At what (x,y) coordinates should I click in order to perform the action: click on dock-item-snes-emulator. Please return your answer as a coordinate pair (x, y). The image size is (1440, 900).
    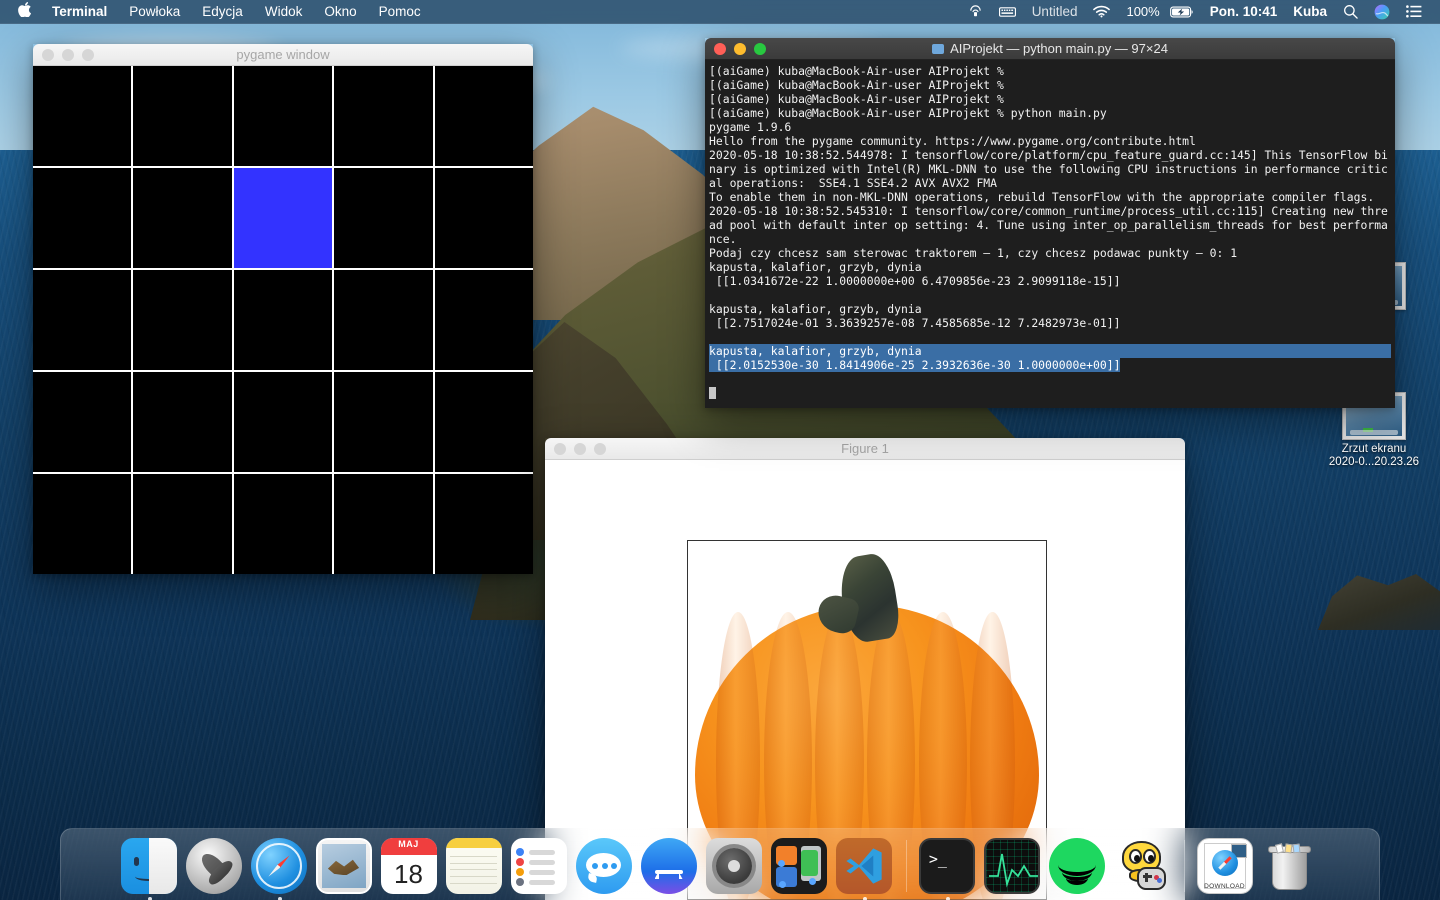
    Looking at the image, I should click on (1143, 869).